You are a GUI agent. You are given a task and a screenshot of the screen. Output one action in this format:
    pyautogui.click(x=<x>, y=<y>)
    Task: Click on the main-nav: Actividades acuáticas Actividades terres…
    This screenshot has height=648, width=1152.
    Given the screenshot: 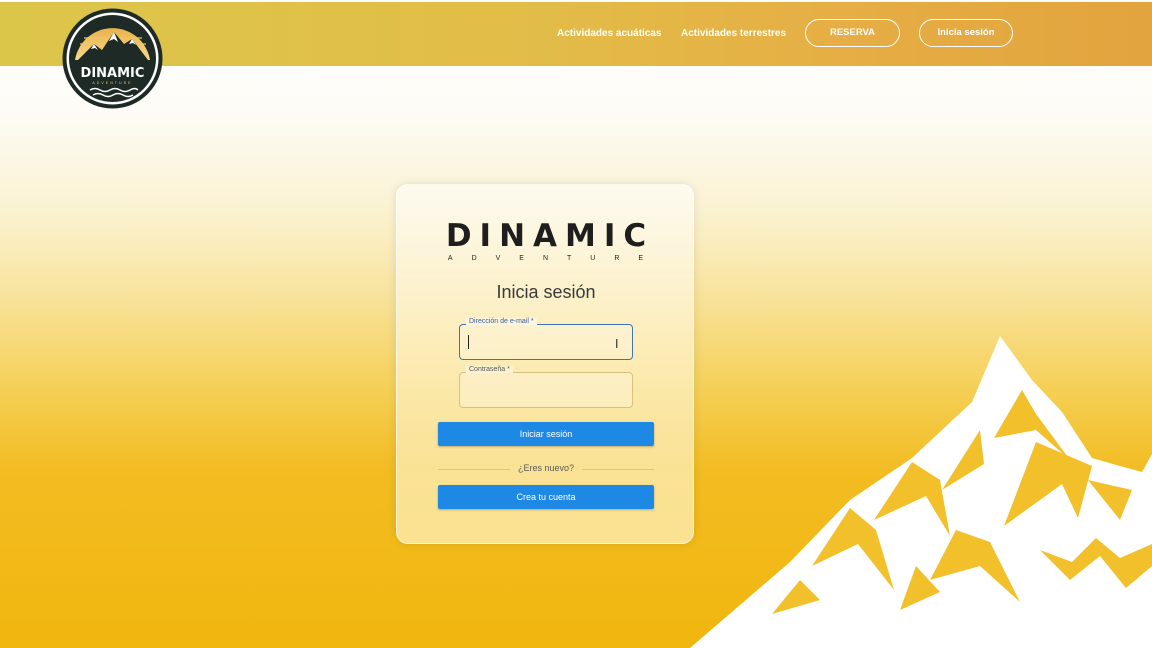 What is the action you would take?
    pyautogui.click(x=576, y=34)
    